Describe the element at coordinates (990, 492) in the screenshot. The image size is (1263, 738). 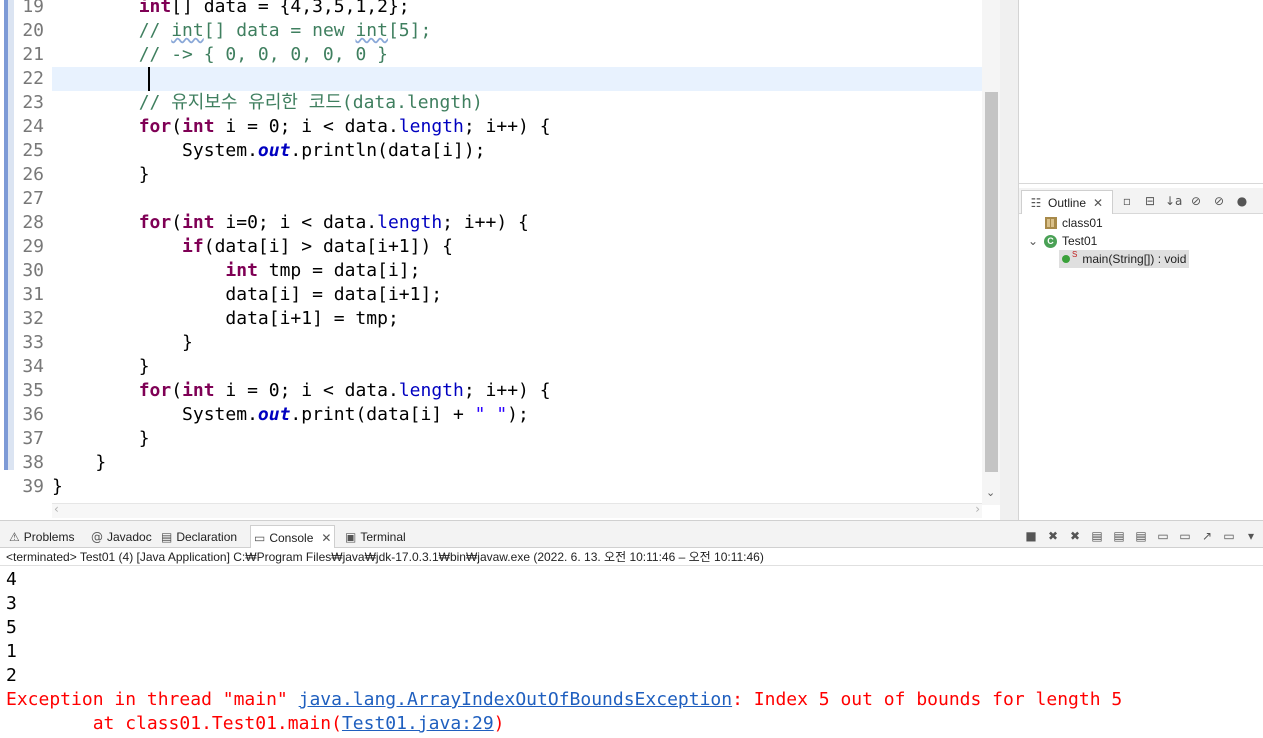
I see `scroll-down-icon: ⌄` at that location.